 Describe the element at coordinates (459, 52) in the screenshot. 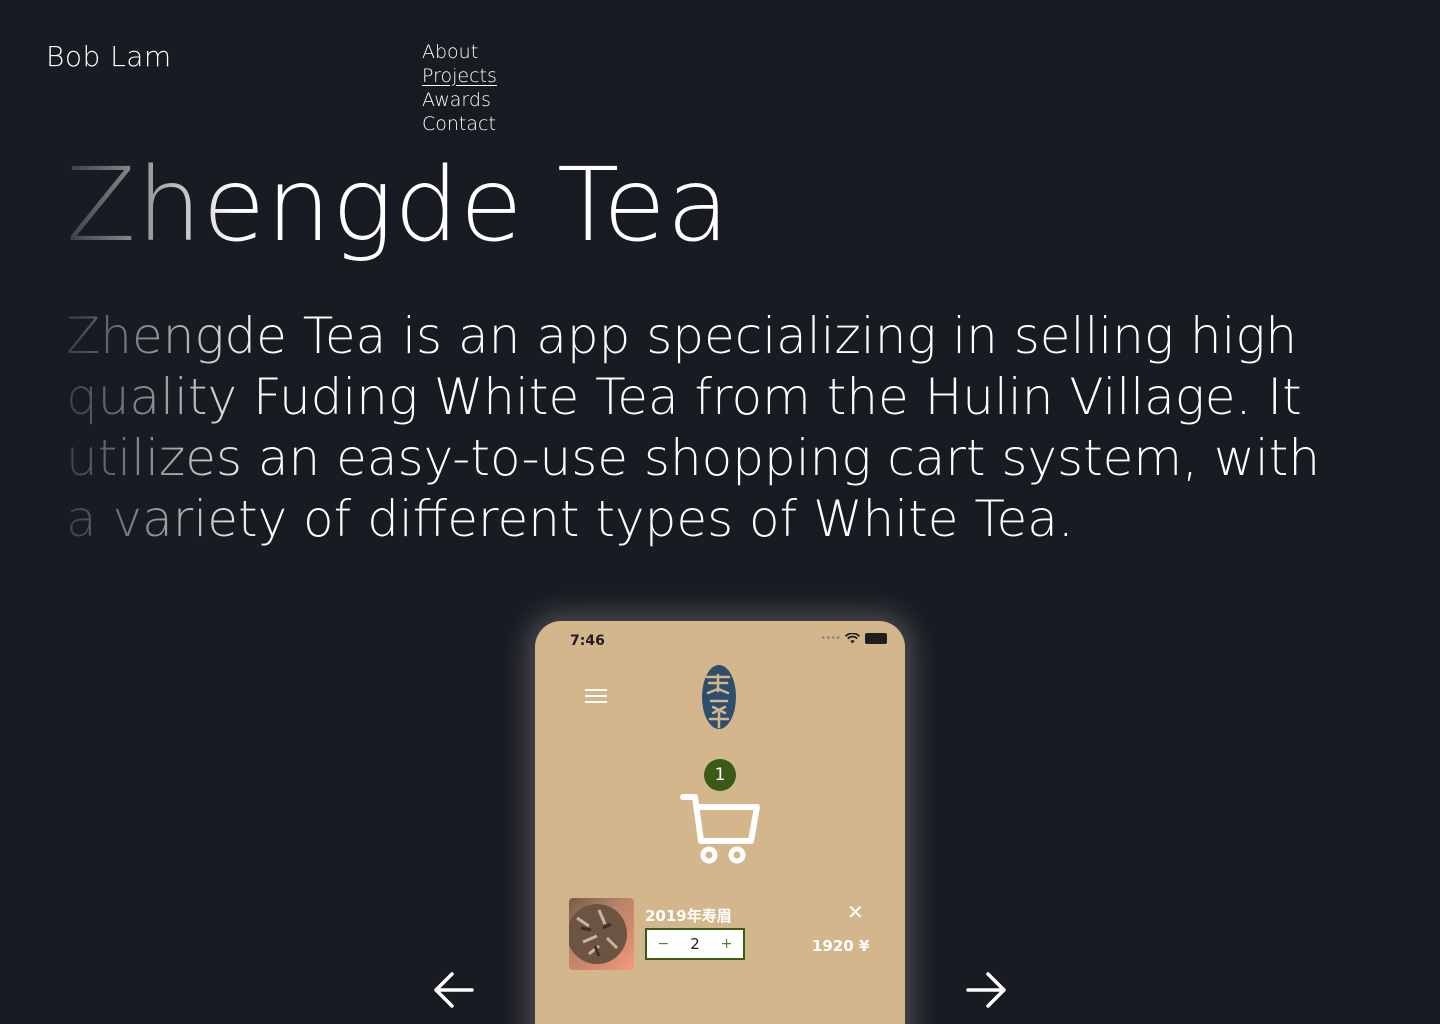

I see `nav-about: About` at that location.